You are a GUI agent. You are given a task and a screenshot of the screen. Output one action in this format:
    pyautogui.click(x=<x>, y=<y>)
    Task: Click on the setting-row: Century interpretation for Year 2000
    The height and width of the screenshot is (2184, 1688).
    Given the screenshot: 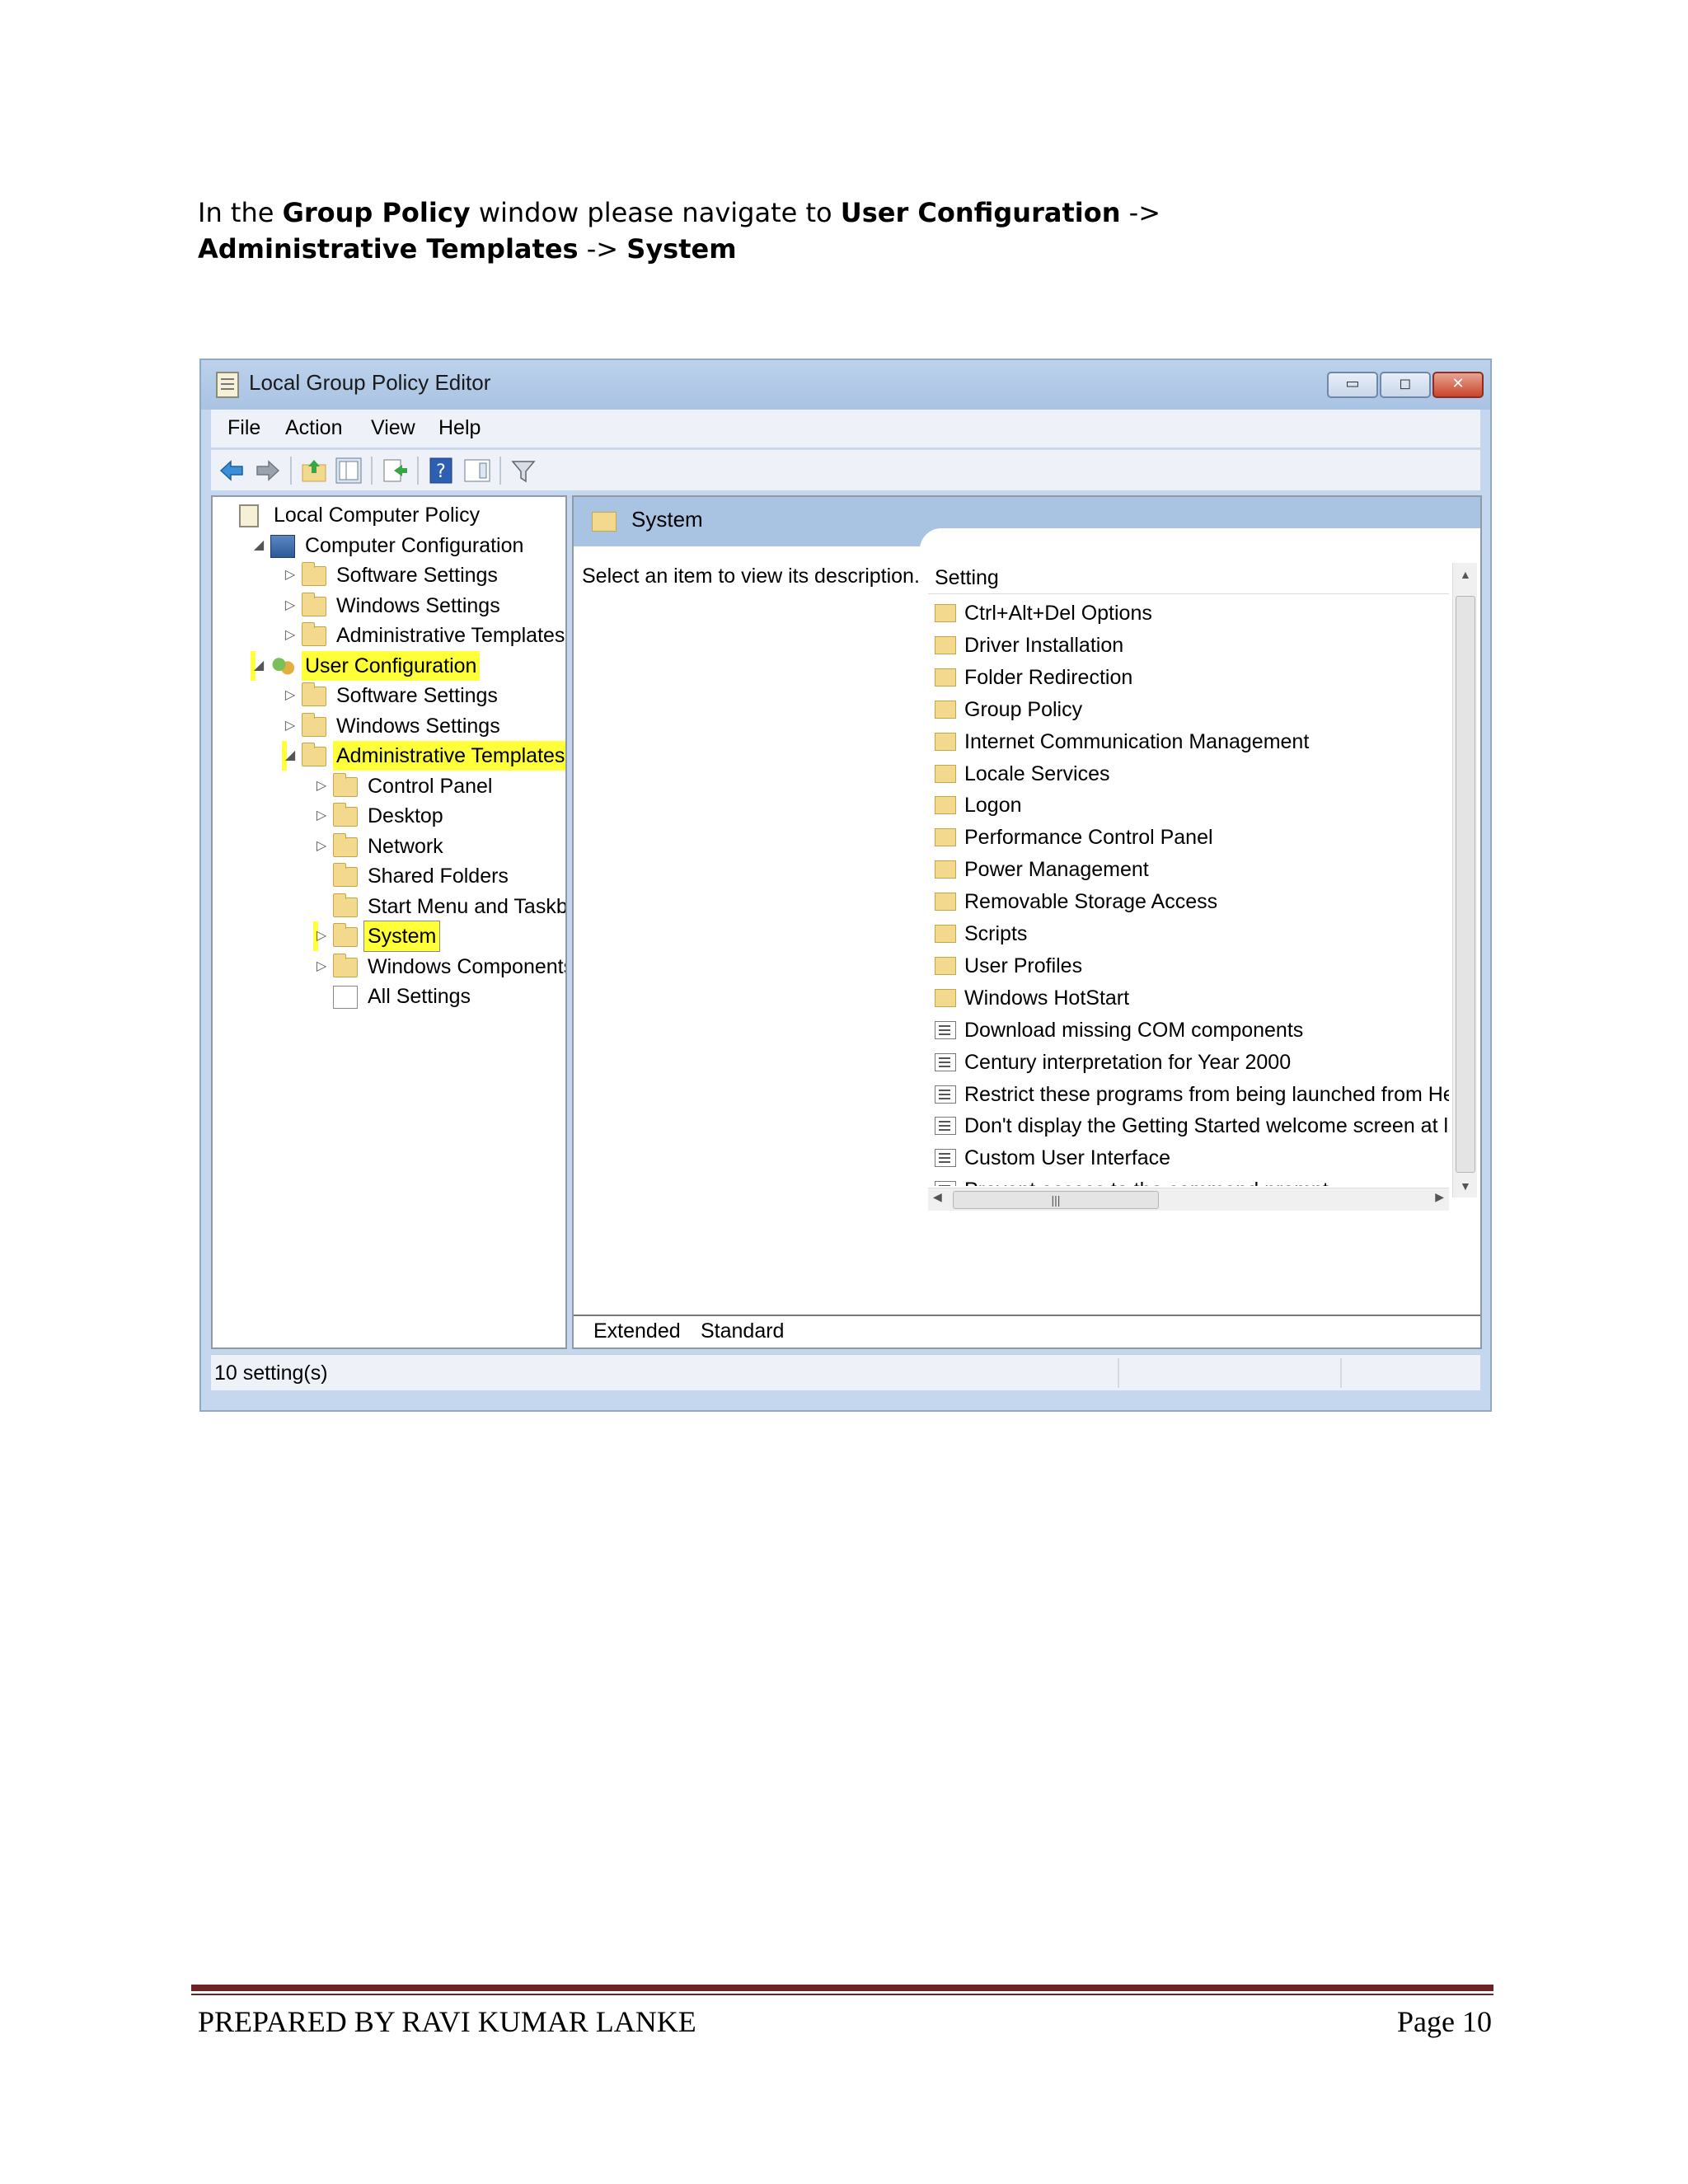 What is the action you would take?
    pyautogui.click(x=1188, y=1062)
    